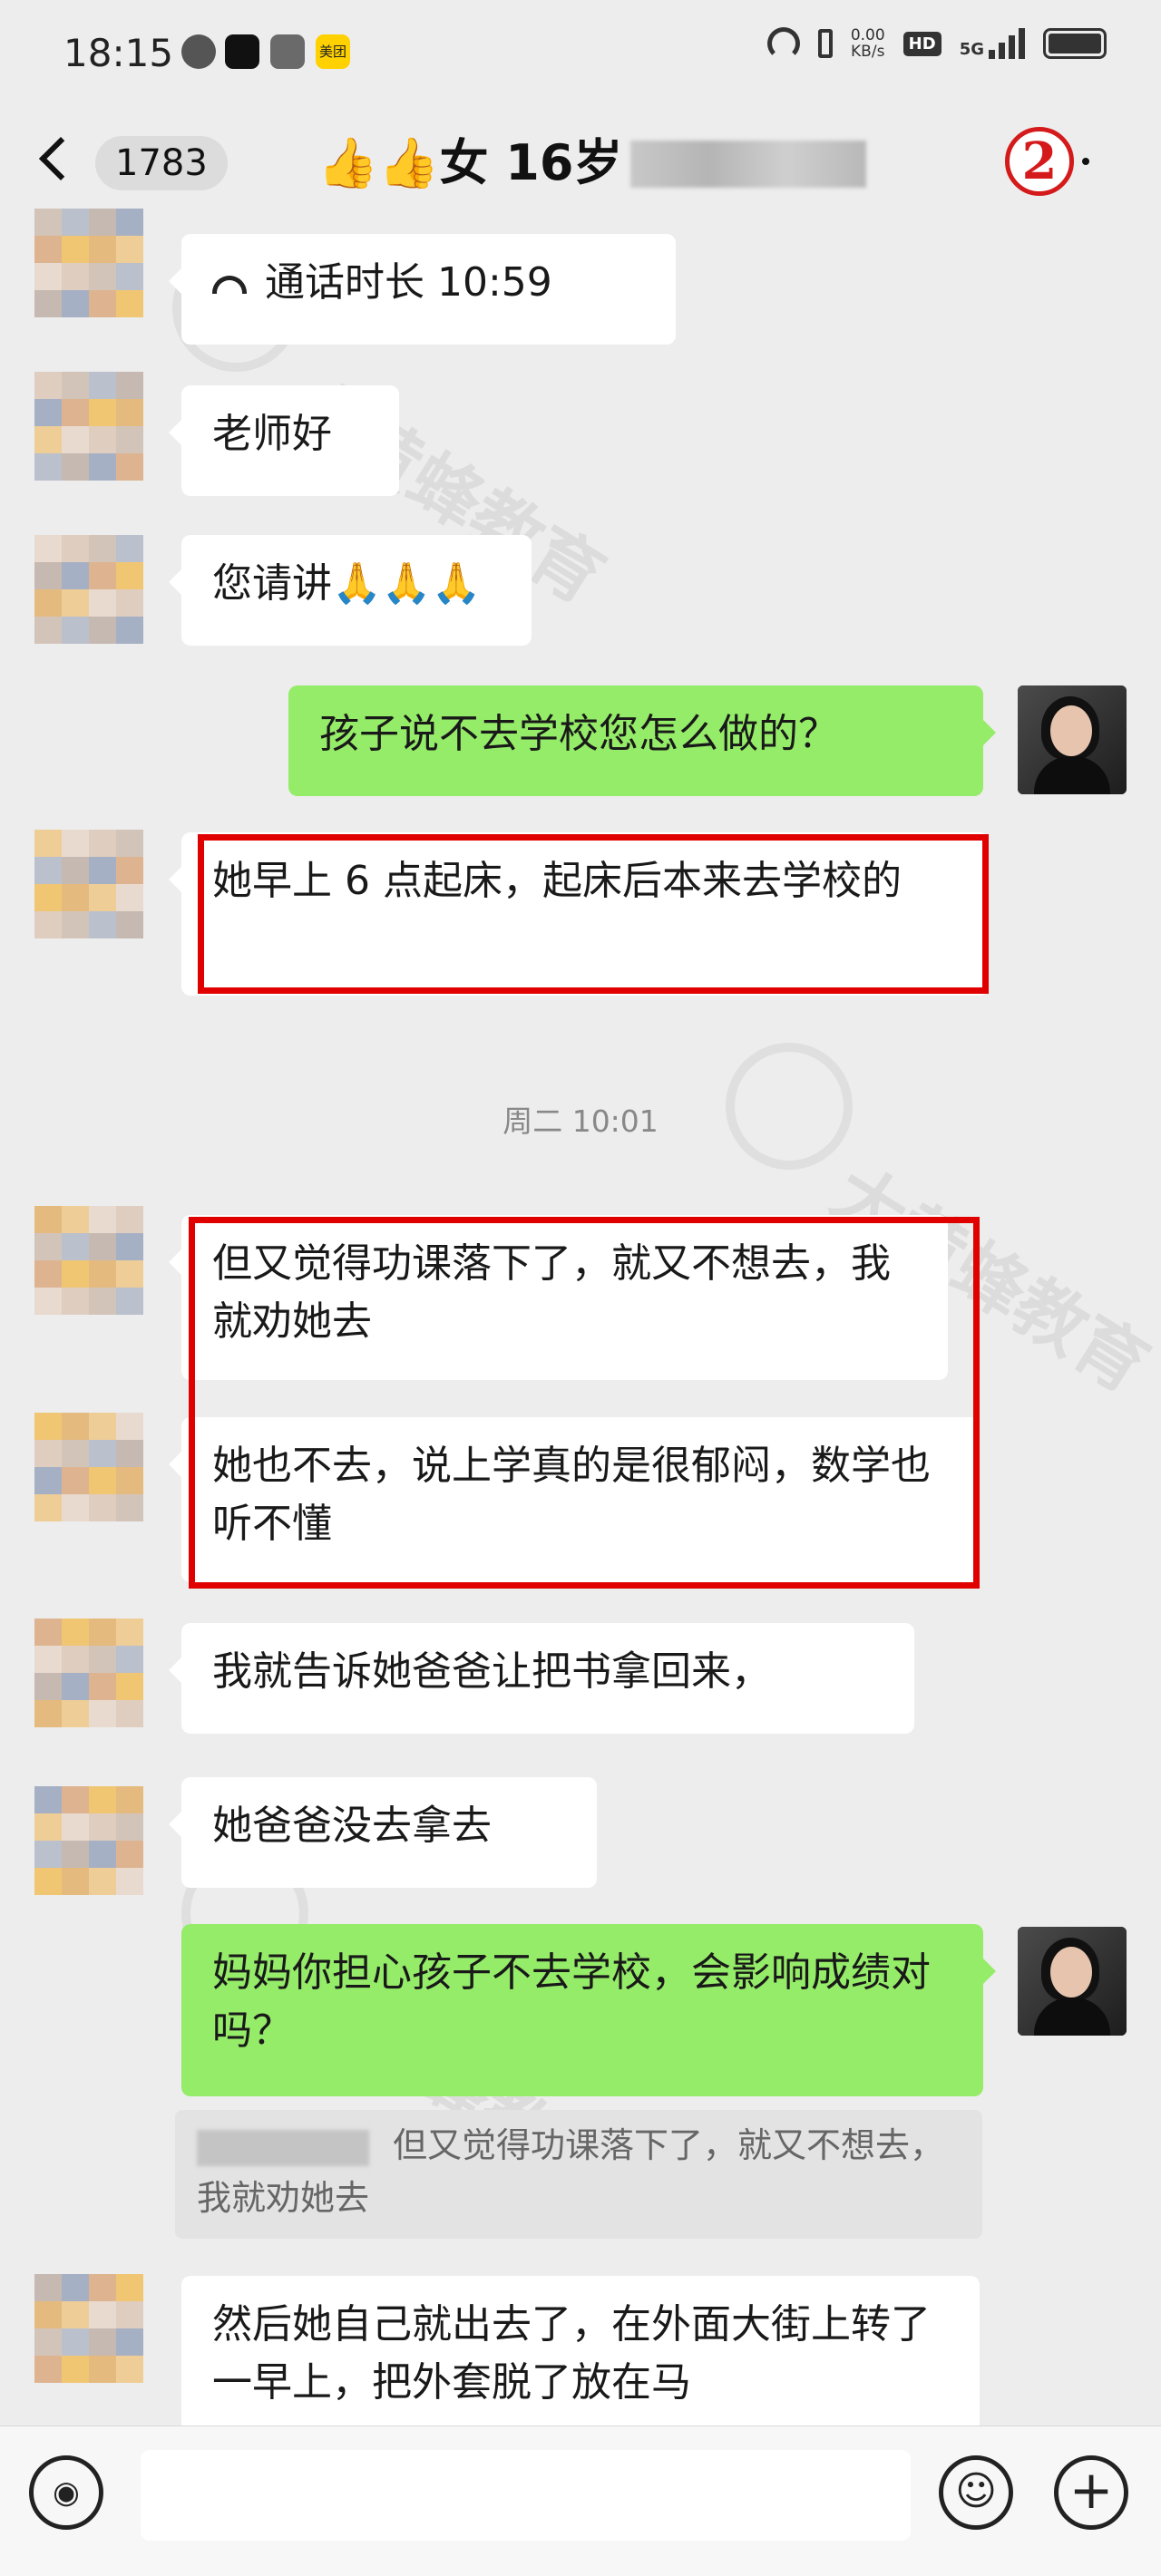 This screenshot has width=1161, height=2576. Describe the element at coordinates (229, 285) in the screenshot. I see `phone-call-icon` at that location.